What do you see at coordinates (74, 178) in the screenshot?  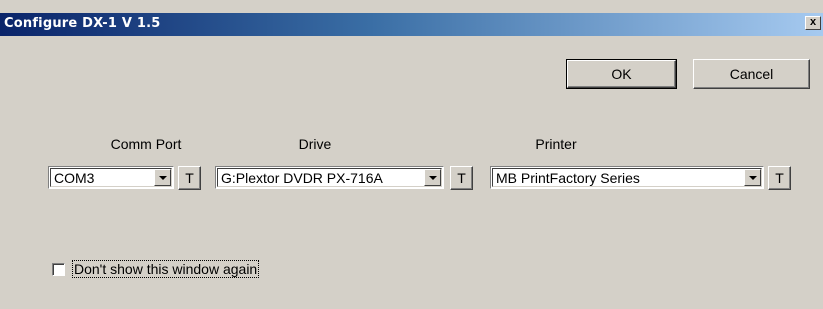 I see `comm-port-value: COM3` at bounding box center [74, 178].